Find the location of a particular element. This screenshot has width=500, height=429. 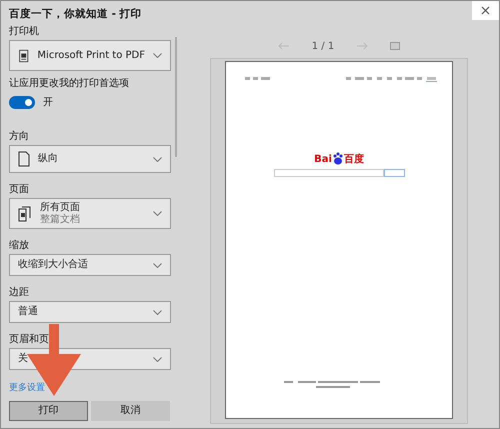

pages-icon is located at coordinates (25, 214).